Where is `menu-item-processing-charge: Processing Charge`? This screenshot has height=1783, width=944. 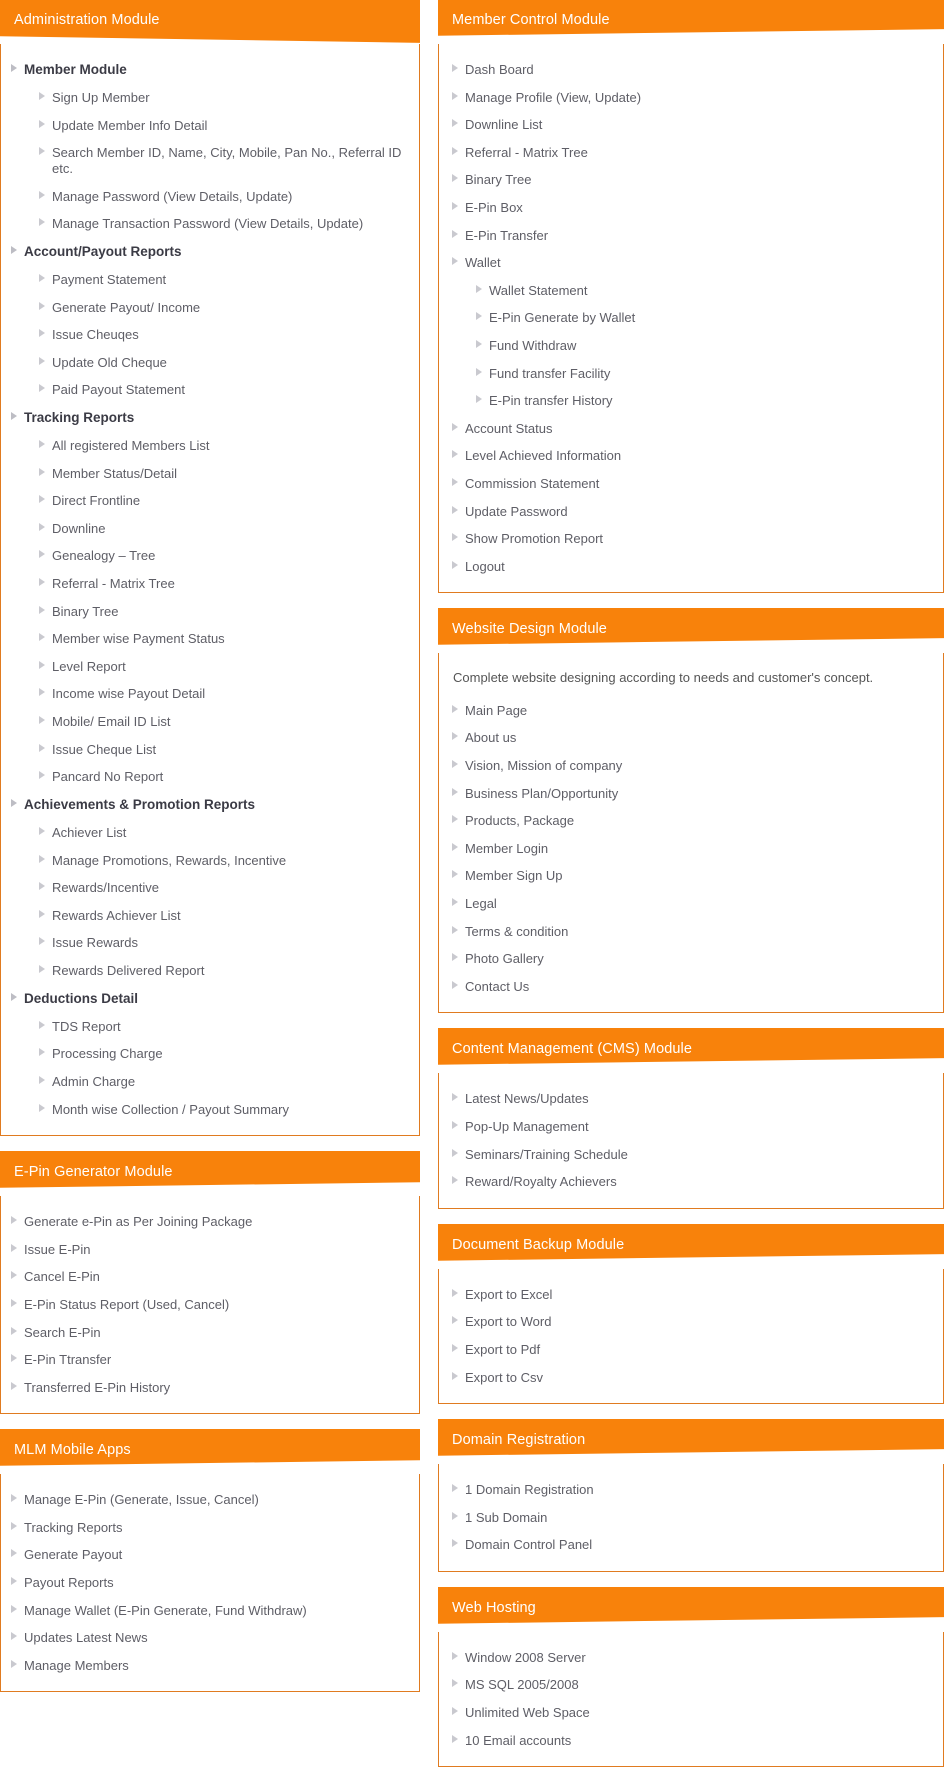 menu-item-processing-charge: Processing Charge is located at coordinates (210, 1054).